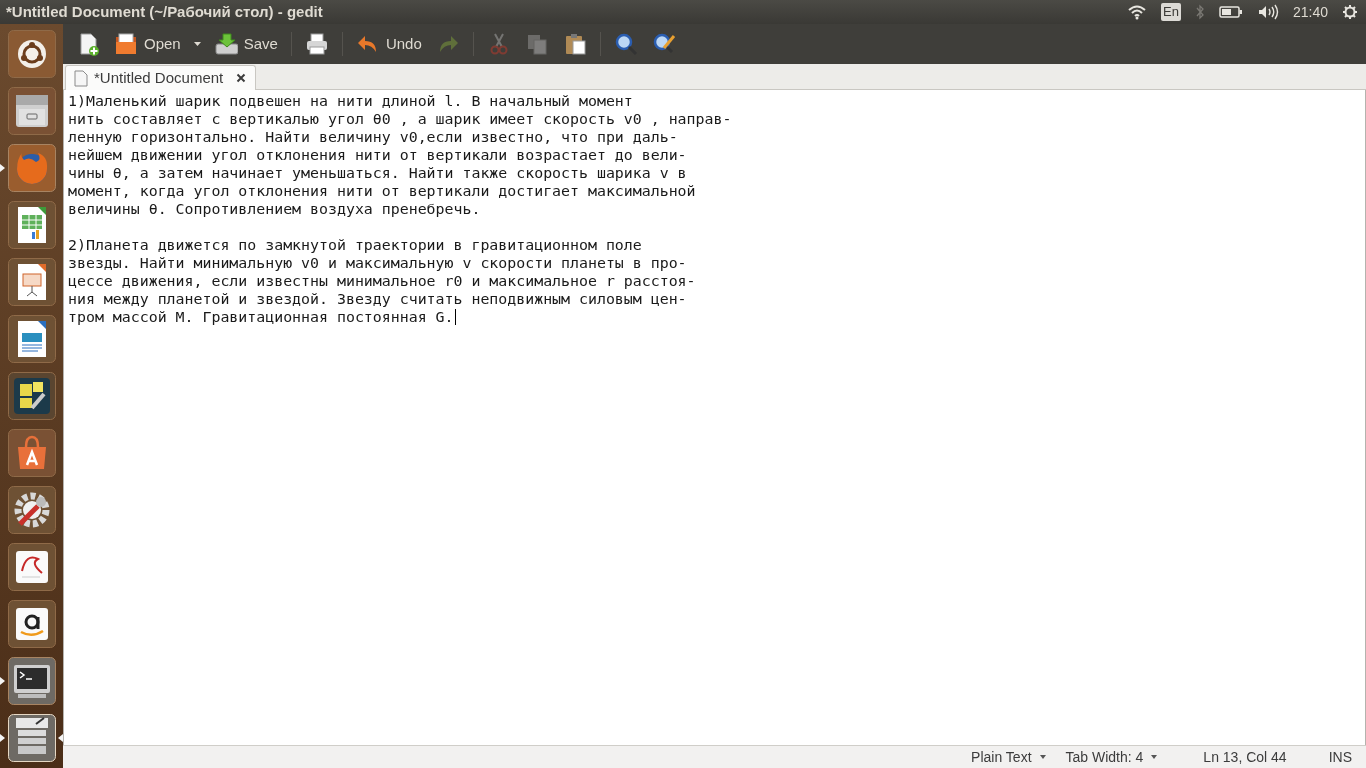 This screenshot has height=768, width=1366. Describe the element at coordinates (1008, 757) in the screenshot. I see `language-dropdown: Plain Text` at that location.